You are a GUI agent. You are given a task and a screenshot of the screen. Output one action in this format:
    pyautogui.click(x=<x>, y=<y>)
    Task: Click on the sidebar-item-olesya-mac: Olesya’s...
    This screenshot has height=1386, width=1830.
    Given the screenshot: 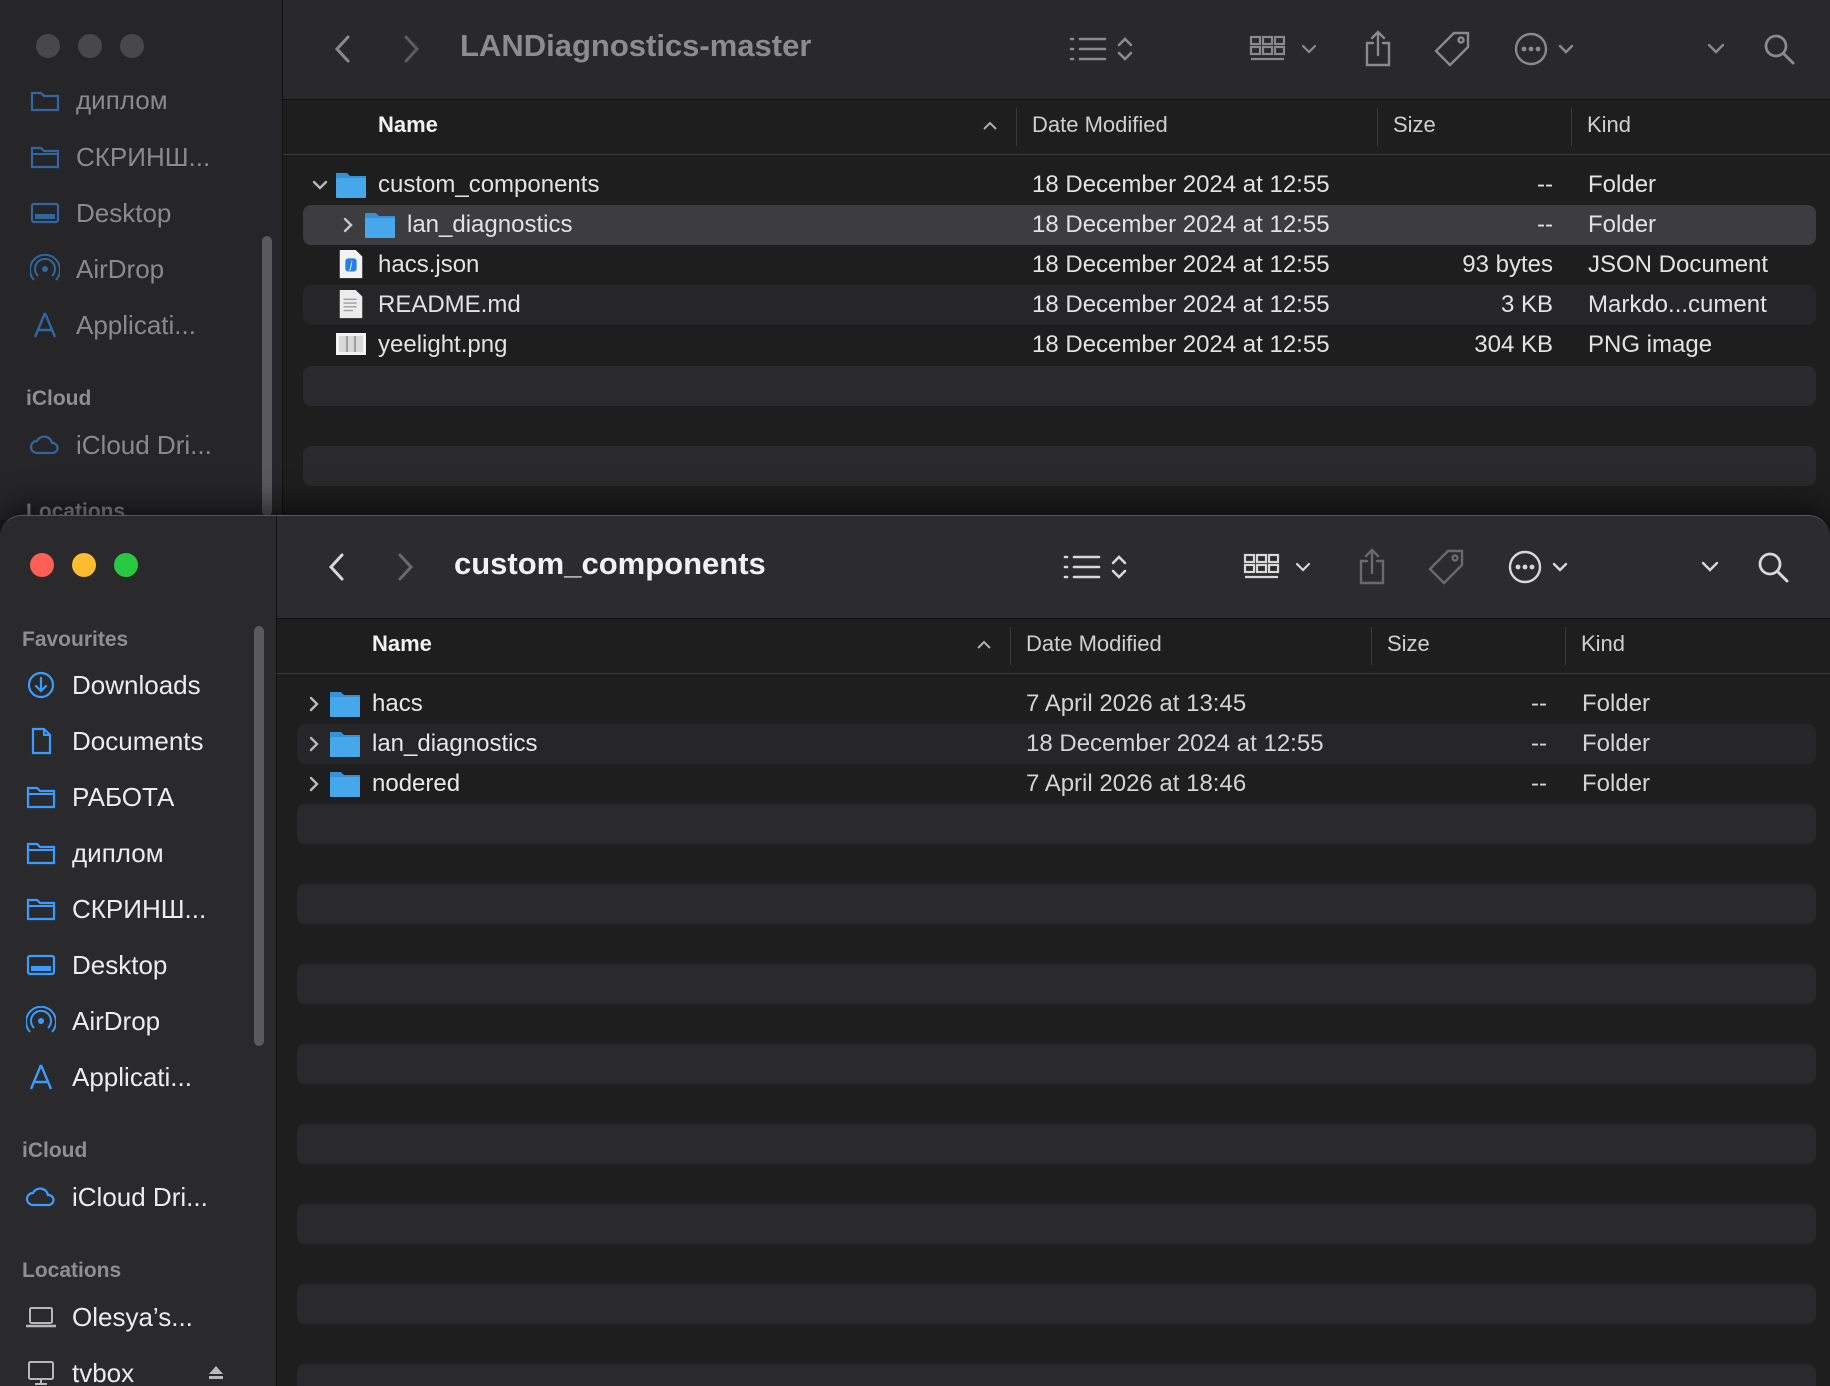 What is the action you would take?
    pyautogui.click(x=138, y=1317)
    